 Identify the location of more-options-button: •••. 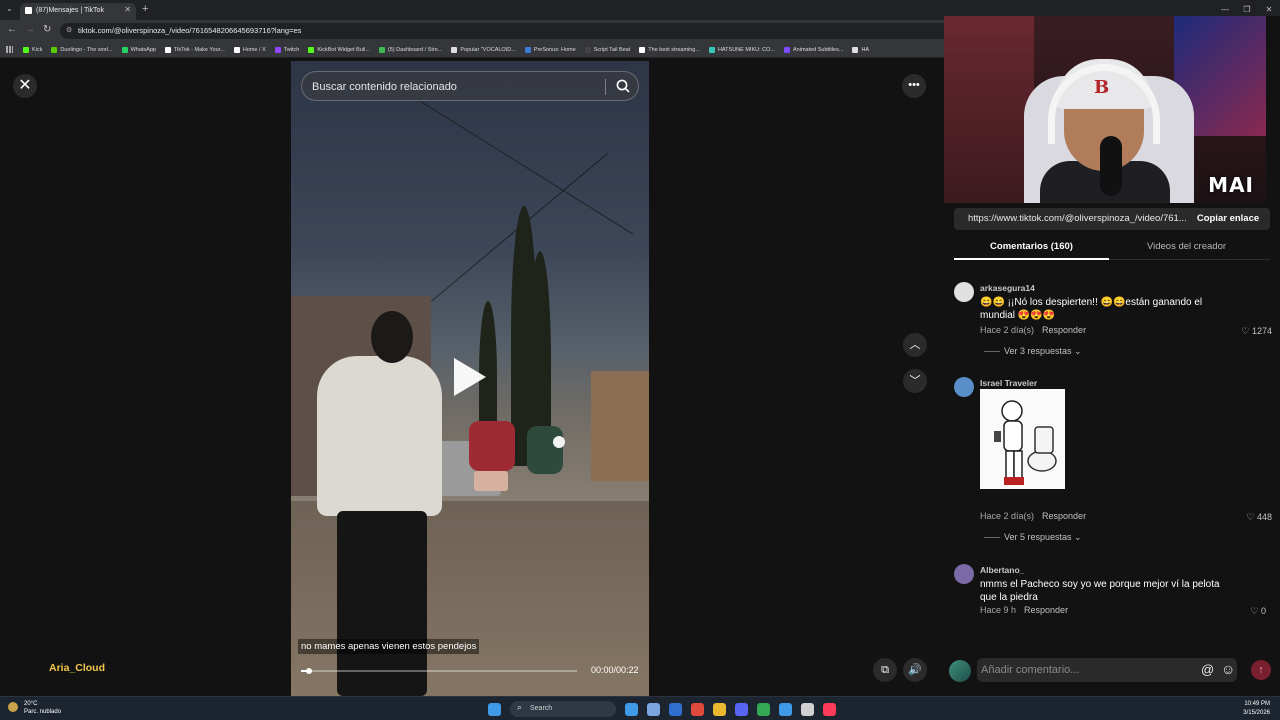
(914, 86).